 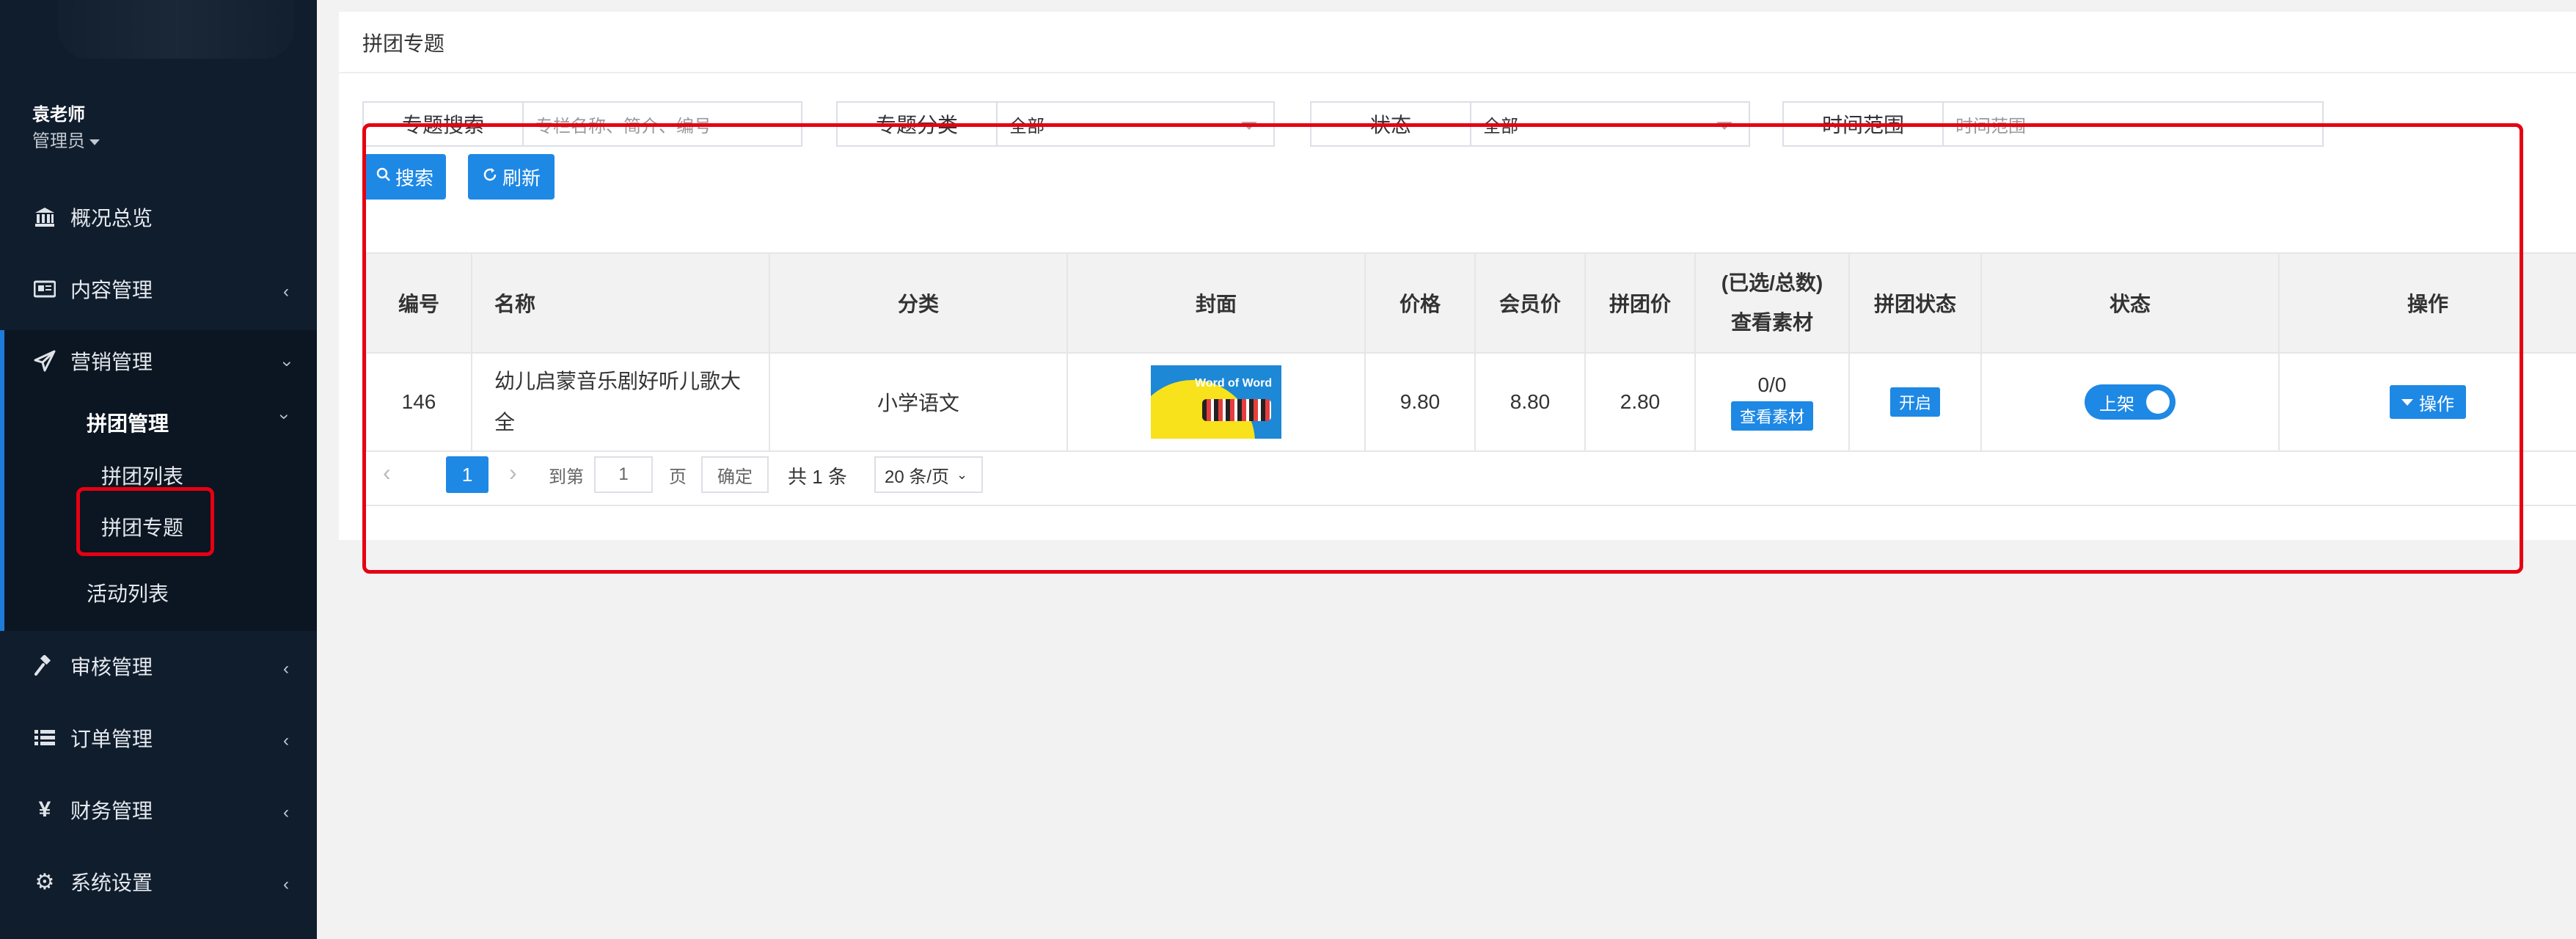 I want to click on highlight-box, so click(x=145, y=521).